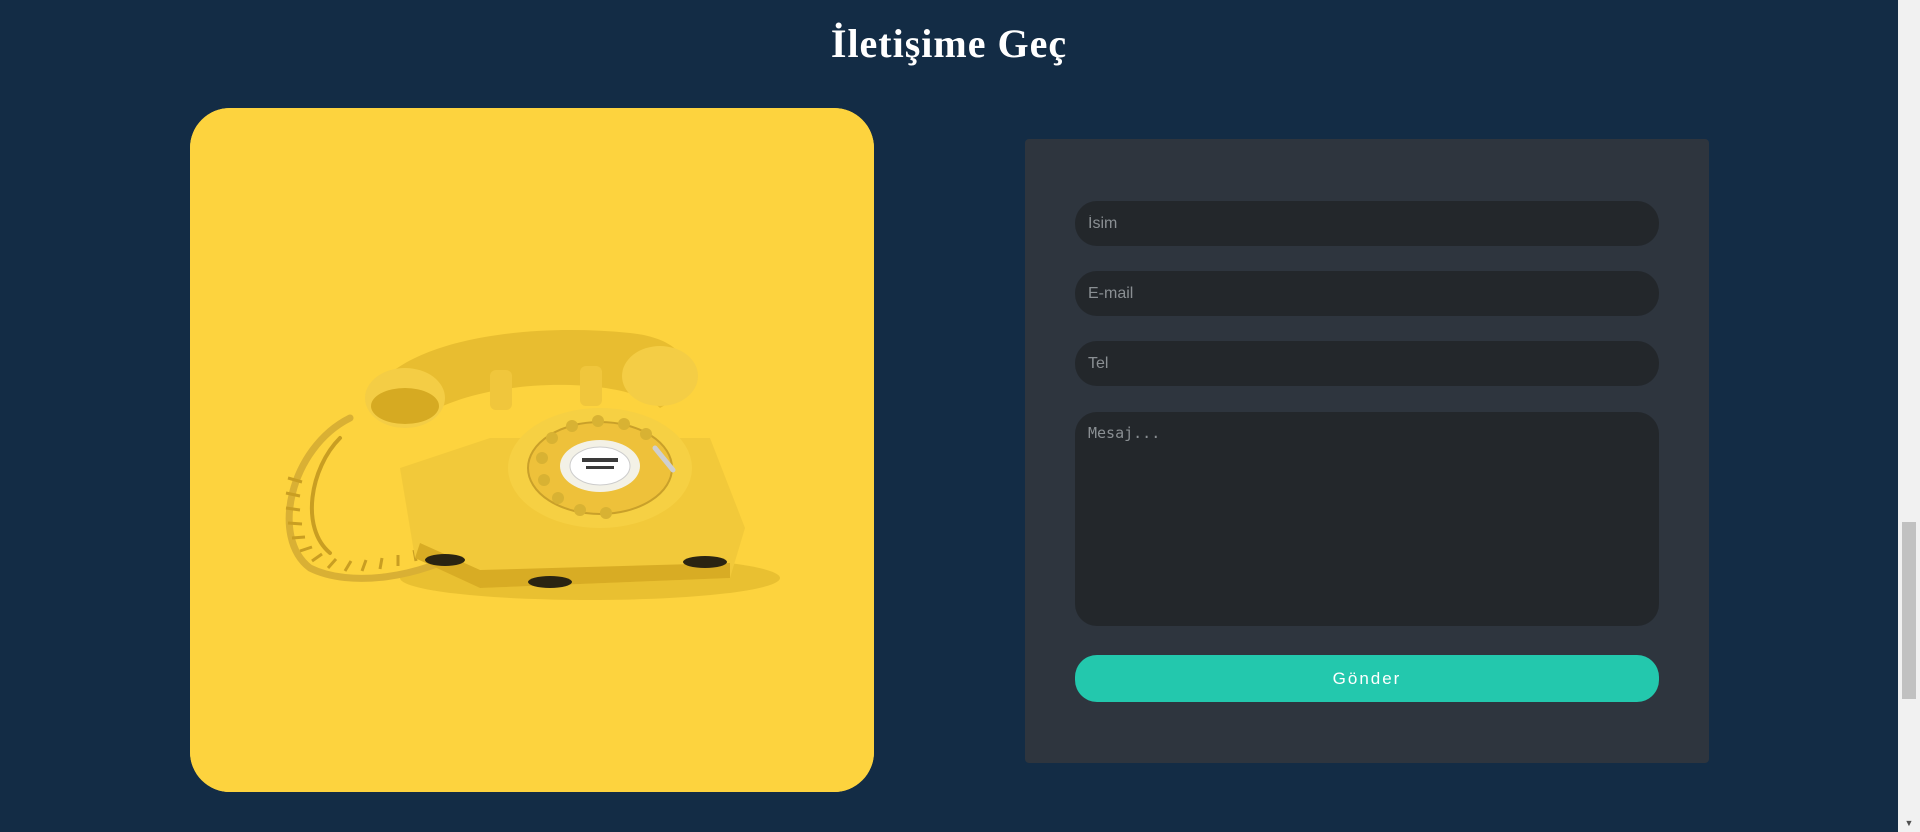 Image resolution: width=1920 pixels, height=832 pixels. I want to click on submit-button: Gönder, so click(1367, 678).